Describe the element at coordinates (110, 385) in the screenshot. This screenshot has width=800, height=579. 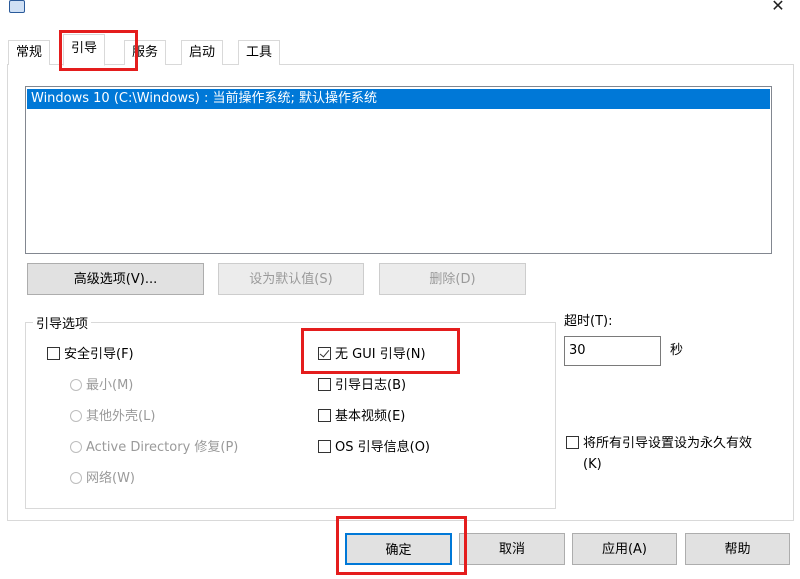
I see `minimal-label: 最小(M)` at that location.